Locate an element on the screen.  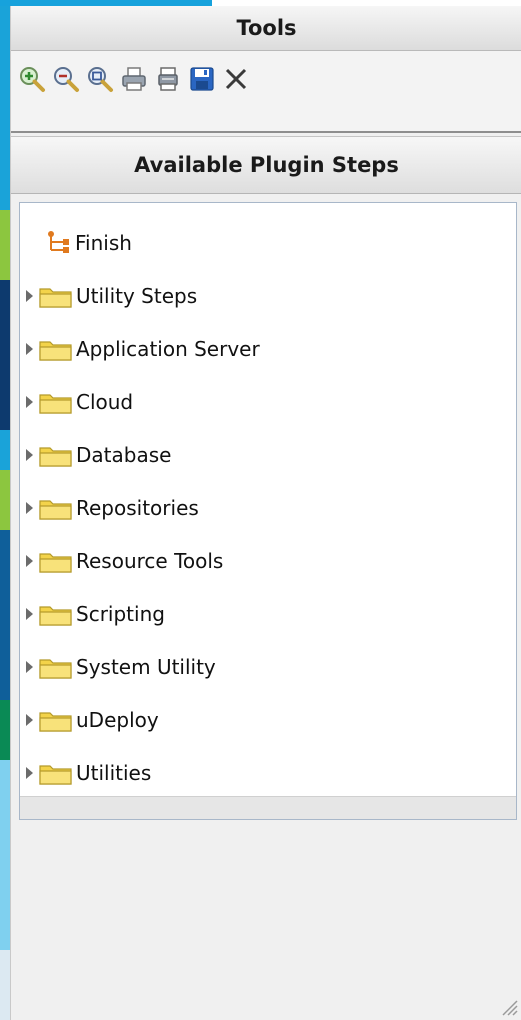
tree-item-label: Scripting is located at coordinates (120, 614).